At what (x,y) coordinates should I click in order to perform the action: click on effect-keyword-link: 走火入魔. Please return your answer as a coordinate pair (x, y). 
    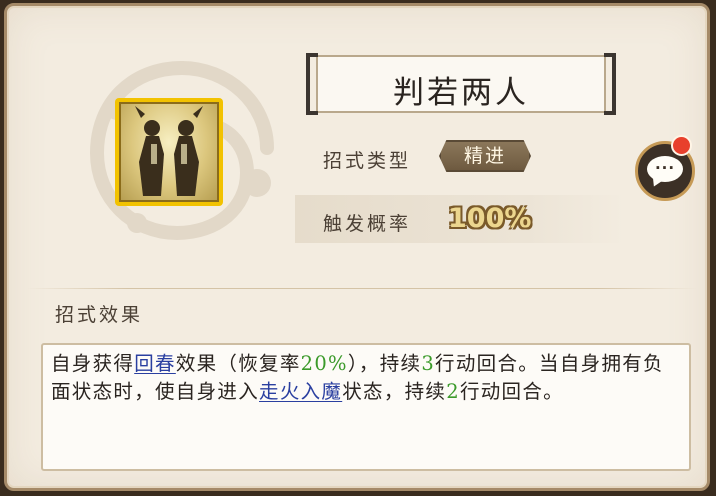
    Looking at the image, I should click on (300, 391).